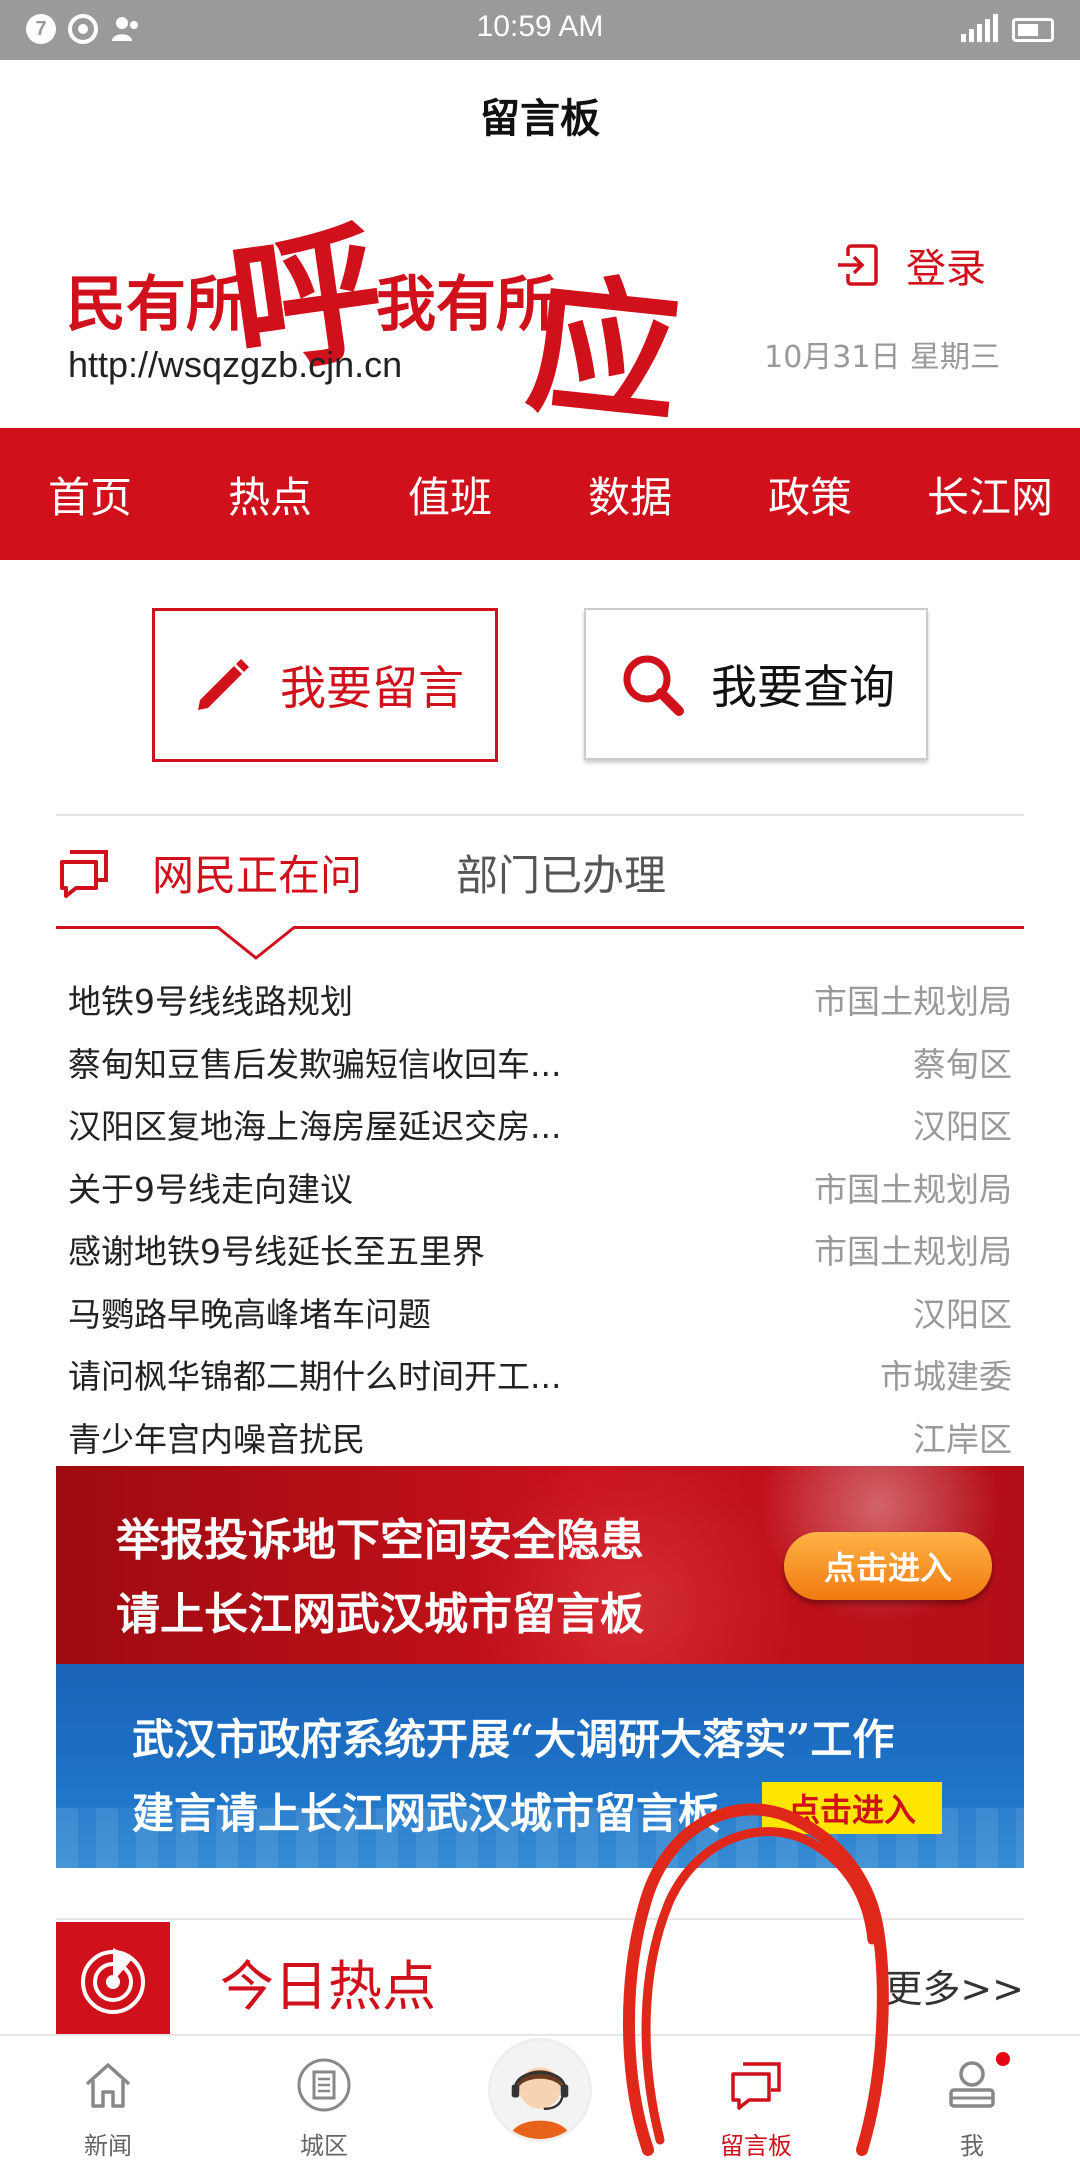 This screenshot has height=2160, width=1080. I want to click on query-button: 我要查询, so click(756, 684).